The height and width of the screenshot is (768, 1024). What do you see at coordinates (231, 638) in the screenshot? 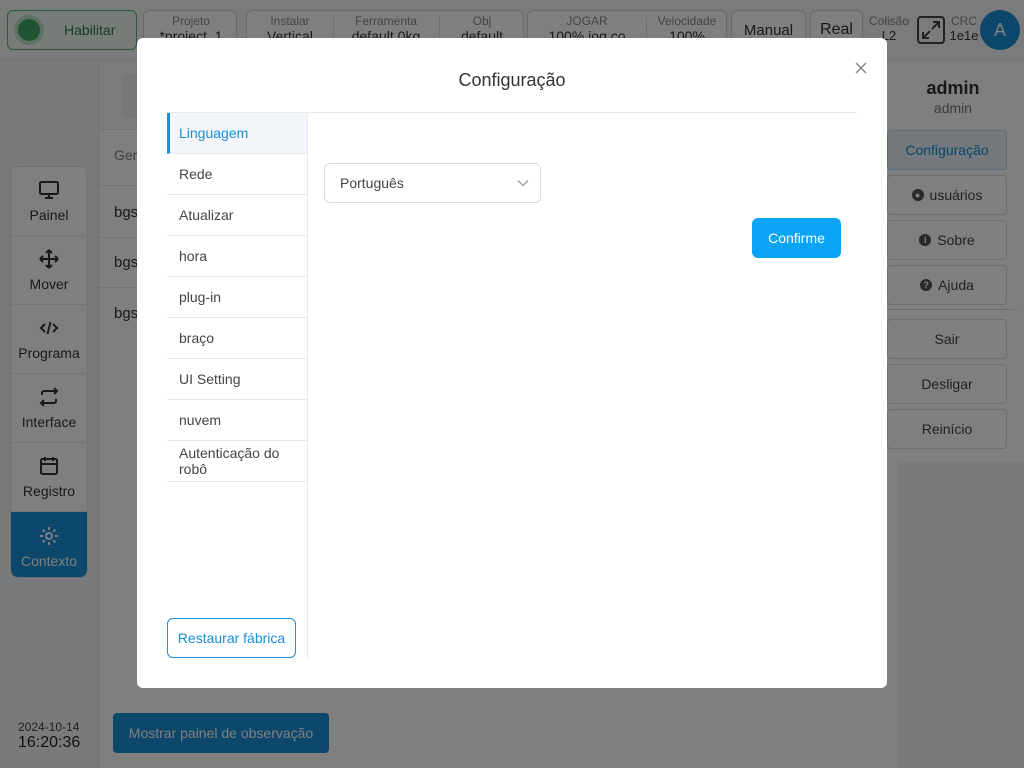
I see `factory-reset-button: Restaurar fábrica` at bounding box center [231, 638].